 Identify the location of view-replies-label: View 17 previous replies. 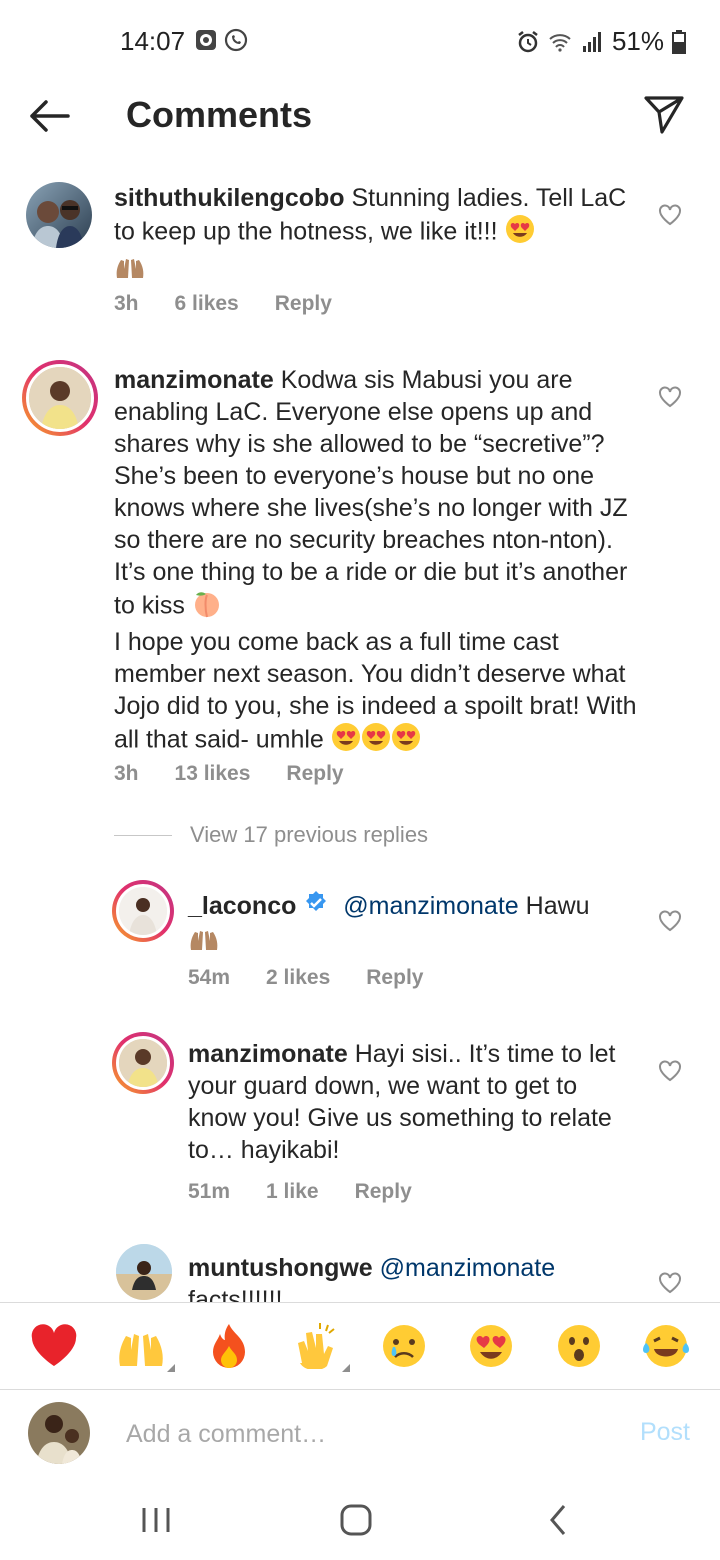
(309, 834).